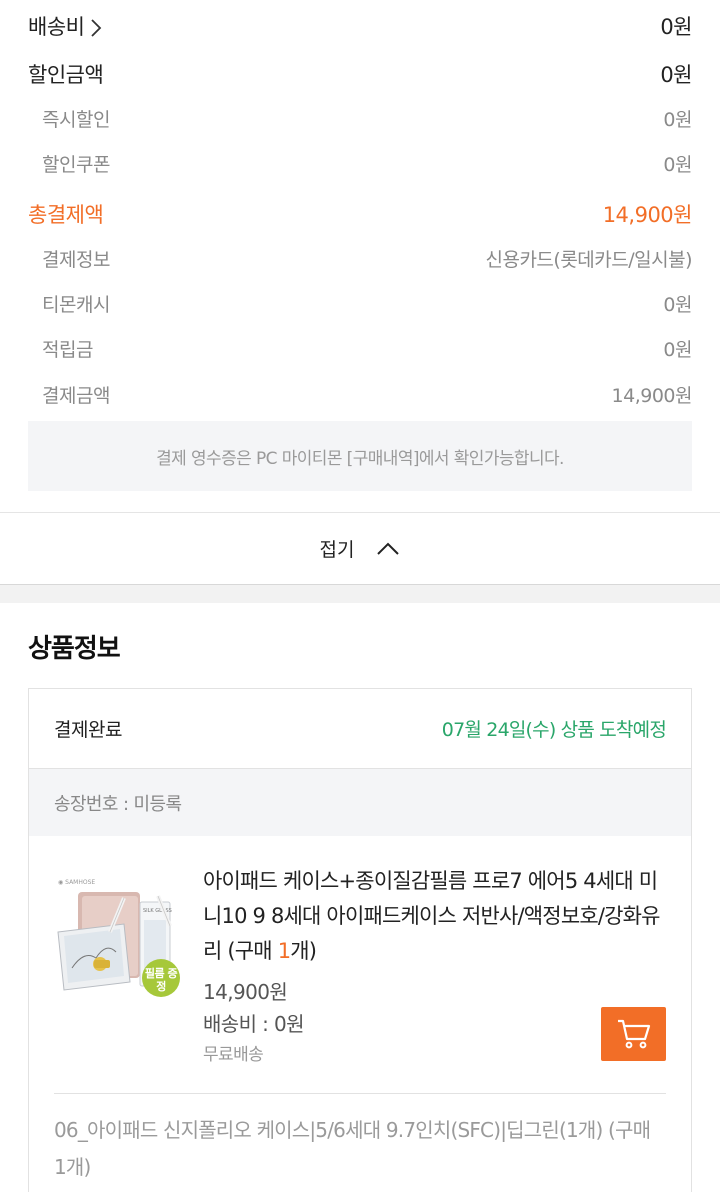 Image resolution: width=720 pixels, height=1192 pixels. Describe the element at coordinates (157, 911) in the screenshot. I see `svg-text: SILK GLASS` at that location.